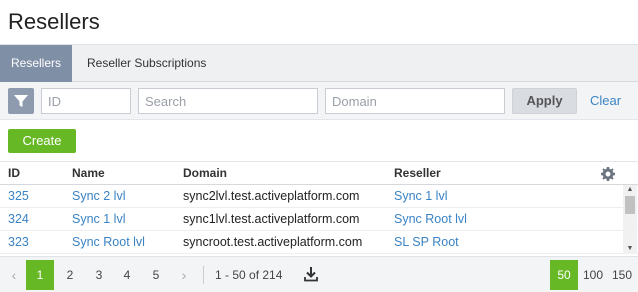 This screenshot has height=292, width=638. Describe the element at coordinates (319, 173) in the screenshot. I see `table-header: ID Name Domain Reseller` at that location.